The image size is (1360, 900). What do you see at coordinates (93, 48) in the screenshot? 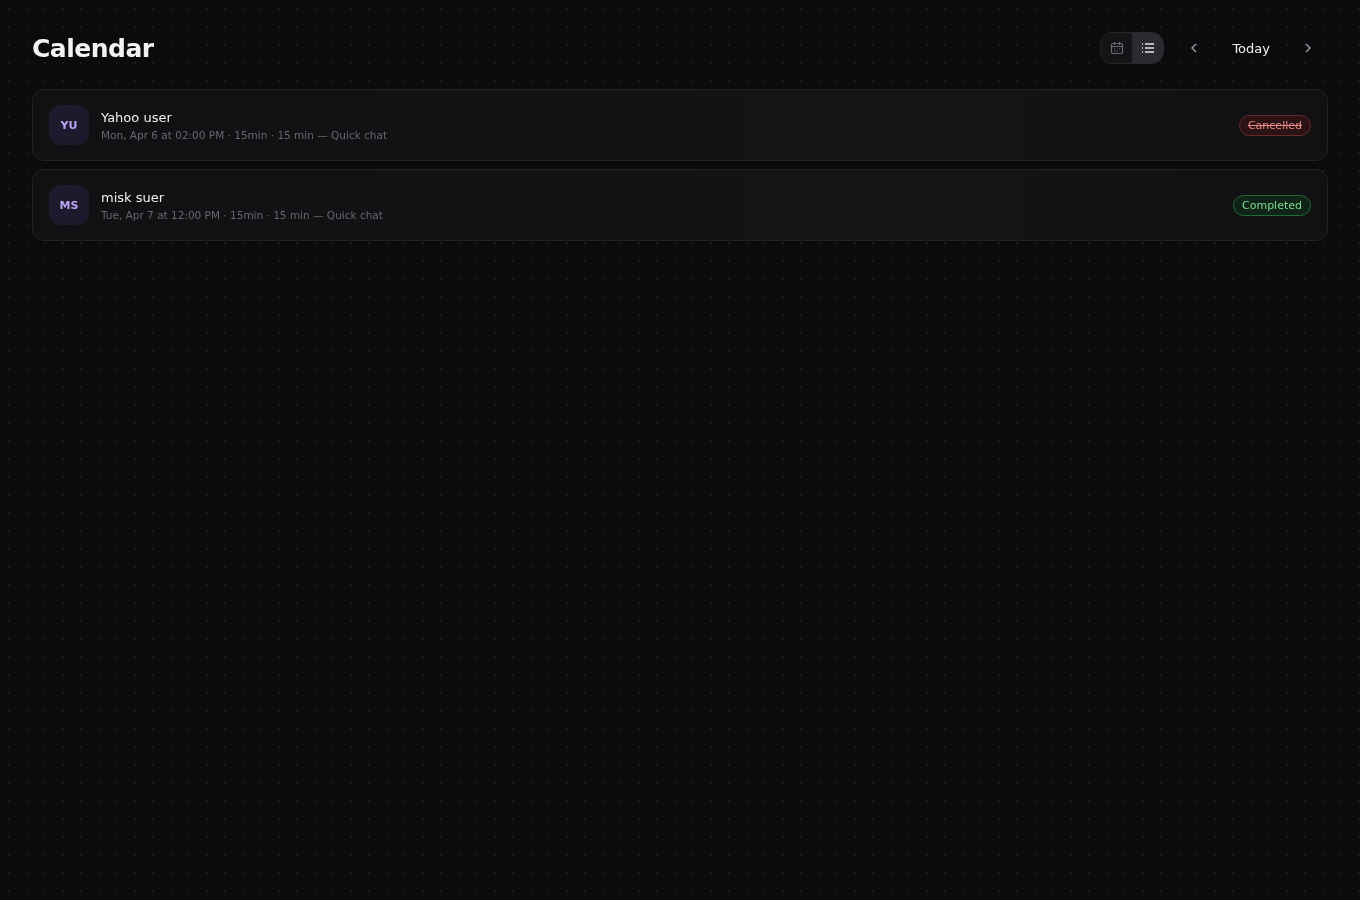
I see `page-title: Calendar` at bounding box center [93, 48].